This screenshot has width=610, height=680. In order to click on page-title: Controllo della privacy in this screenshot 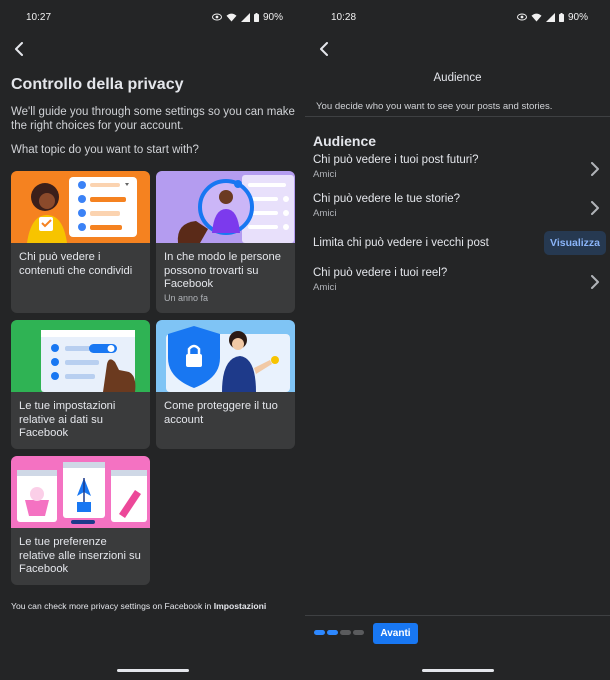, I will do `click(97, 84)`.